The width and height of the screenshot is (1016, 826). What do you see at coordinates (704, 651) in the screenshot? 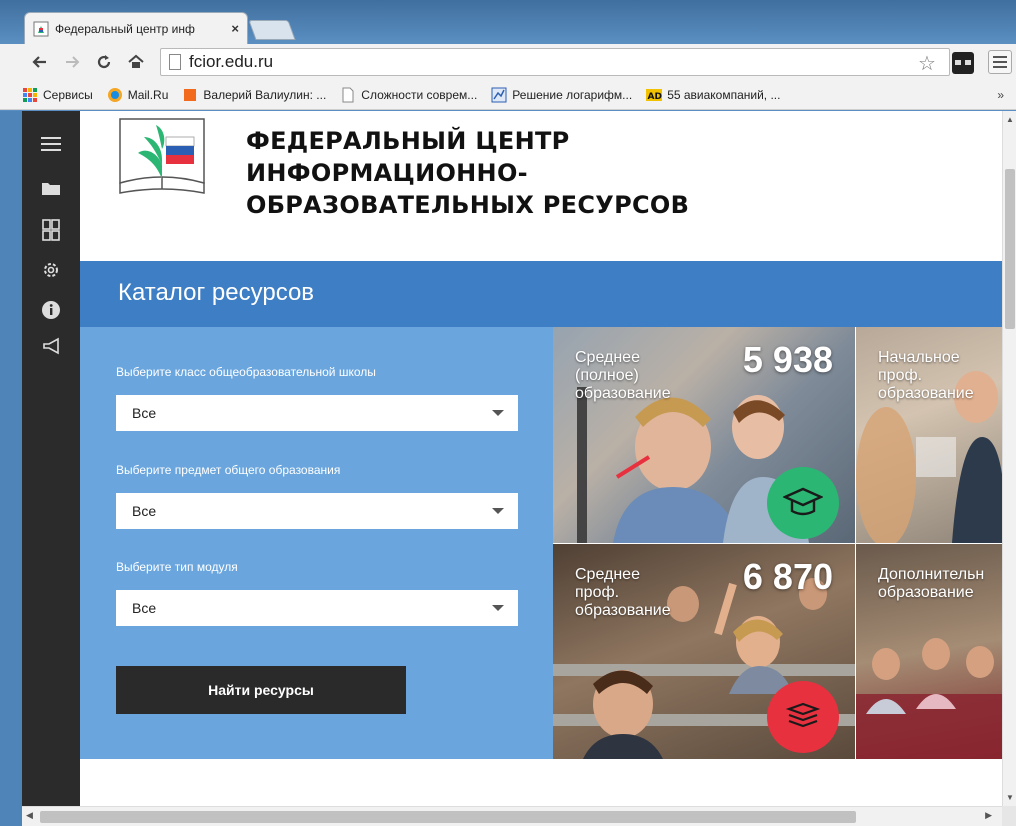
I see `category-tile-secondary-vocational: Среднее проф. образование 6 870` at bounding box center [704, 651].